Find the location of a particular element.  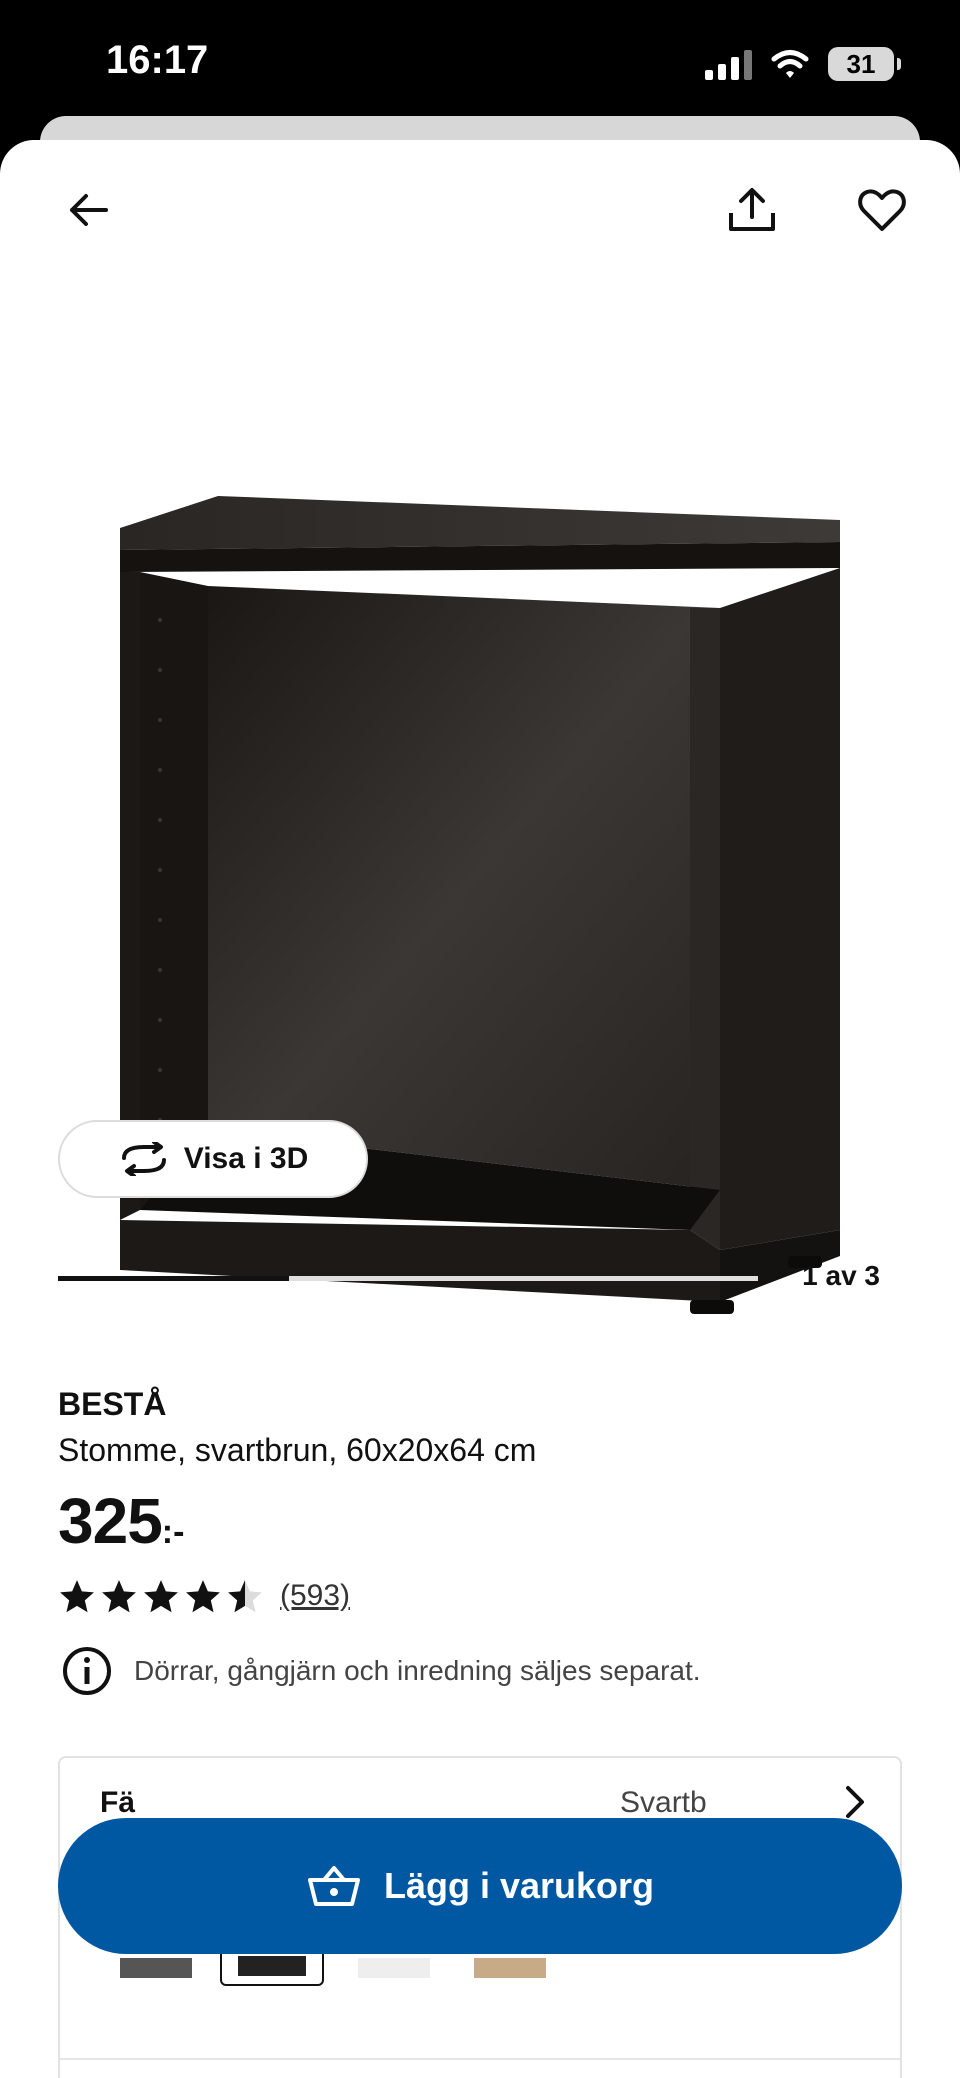

status-time: 16:17 is located at coordinates (157, 60).